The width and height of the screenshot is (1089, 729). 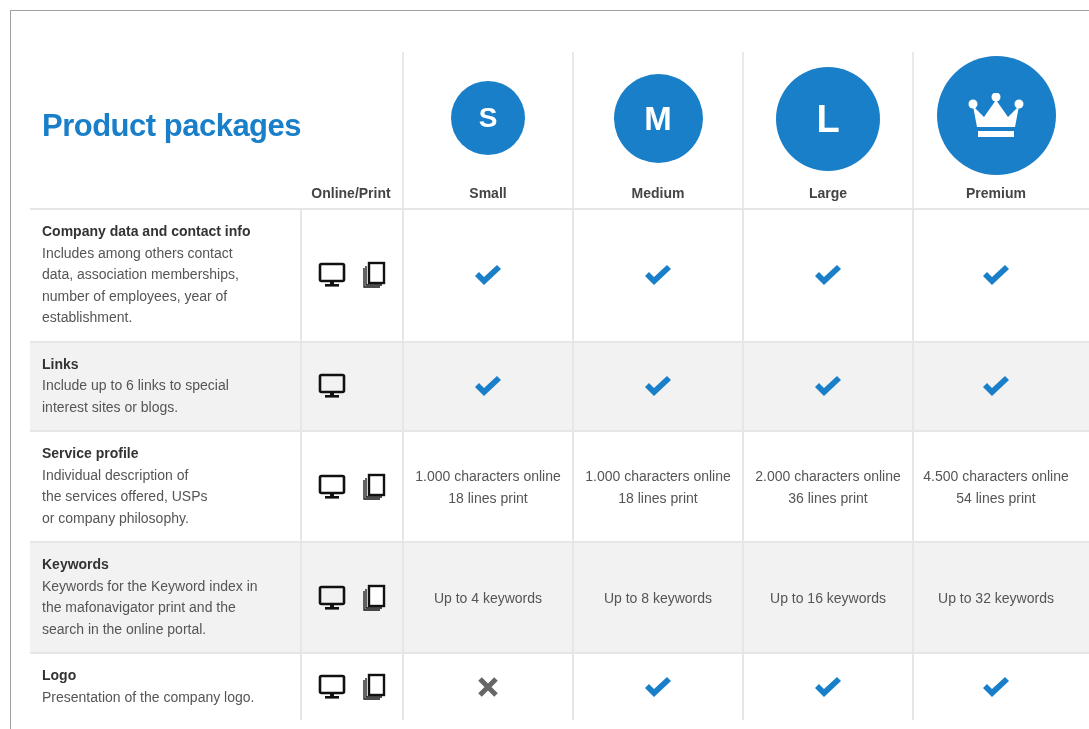 What do you see at coordinates (125, 496) in the screenshot?
I see `feature-description: Individual description of the services offered, USPs or company philosophy.` at bounding box center [125, 496].